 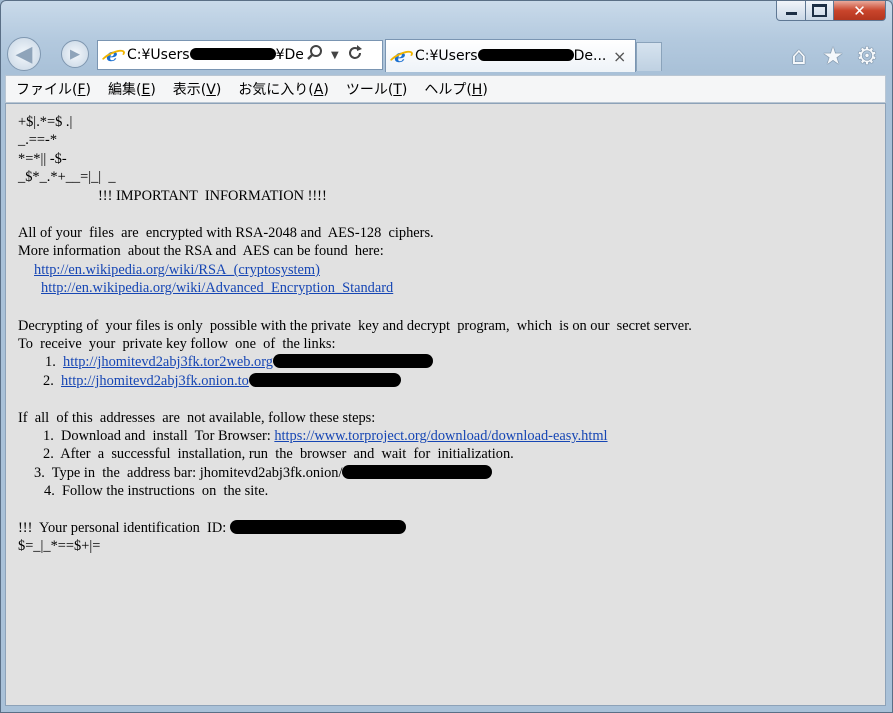 I want to click on maximize-button, so click(x=820, y=11).